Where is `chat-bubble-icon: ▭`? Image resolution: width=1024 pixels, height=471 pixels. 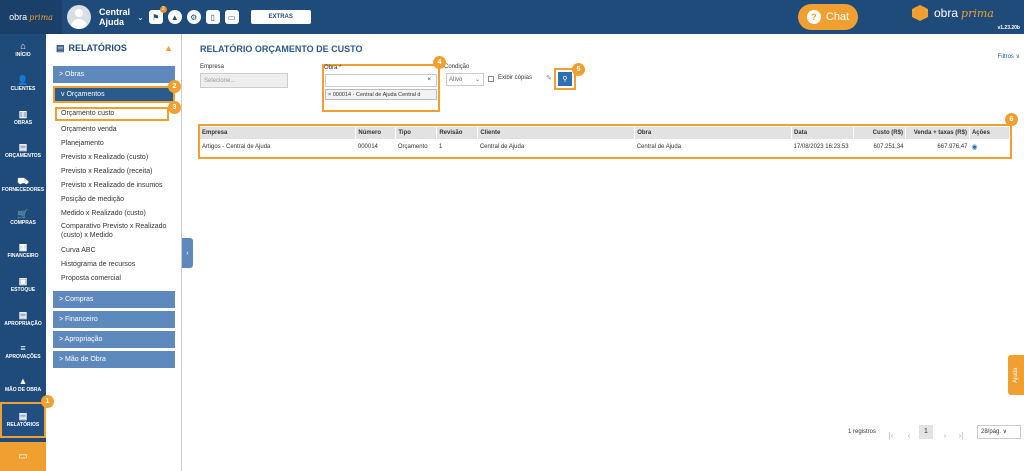 chat-bubble-icon: ▭ is located at coordinates (23, 456).